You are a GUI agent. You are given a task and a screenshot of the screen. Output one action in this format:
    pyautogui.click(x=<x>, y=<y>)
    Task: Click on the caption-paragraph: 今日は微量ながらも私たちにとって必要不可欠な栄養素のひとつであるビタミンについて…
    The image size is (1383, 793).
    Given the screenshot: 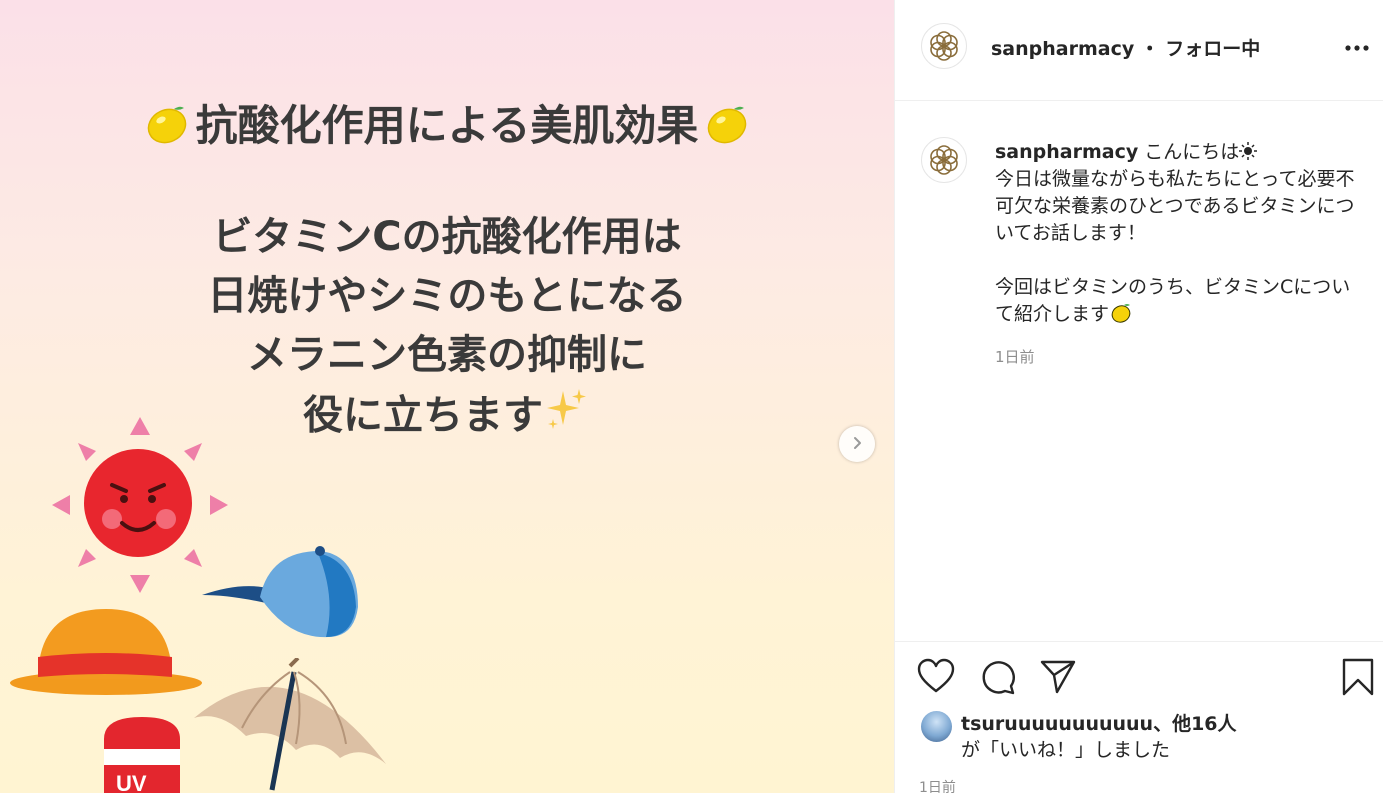 What is the action you would take?
    pyautogui.click(x=1175, y=206)
    